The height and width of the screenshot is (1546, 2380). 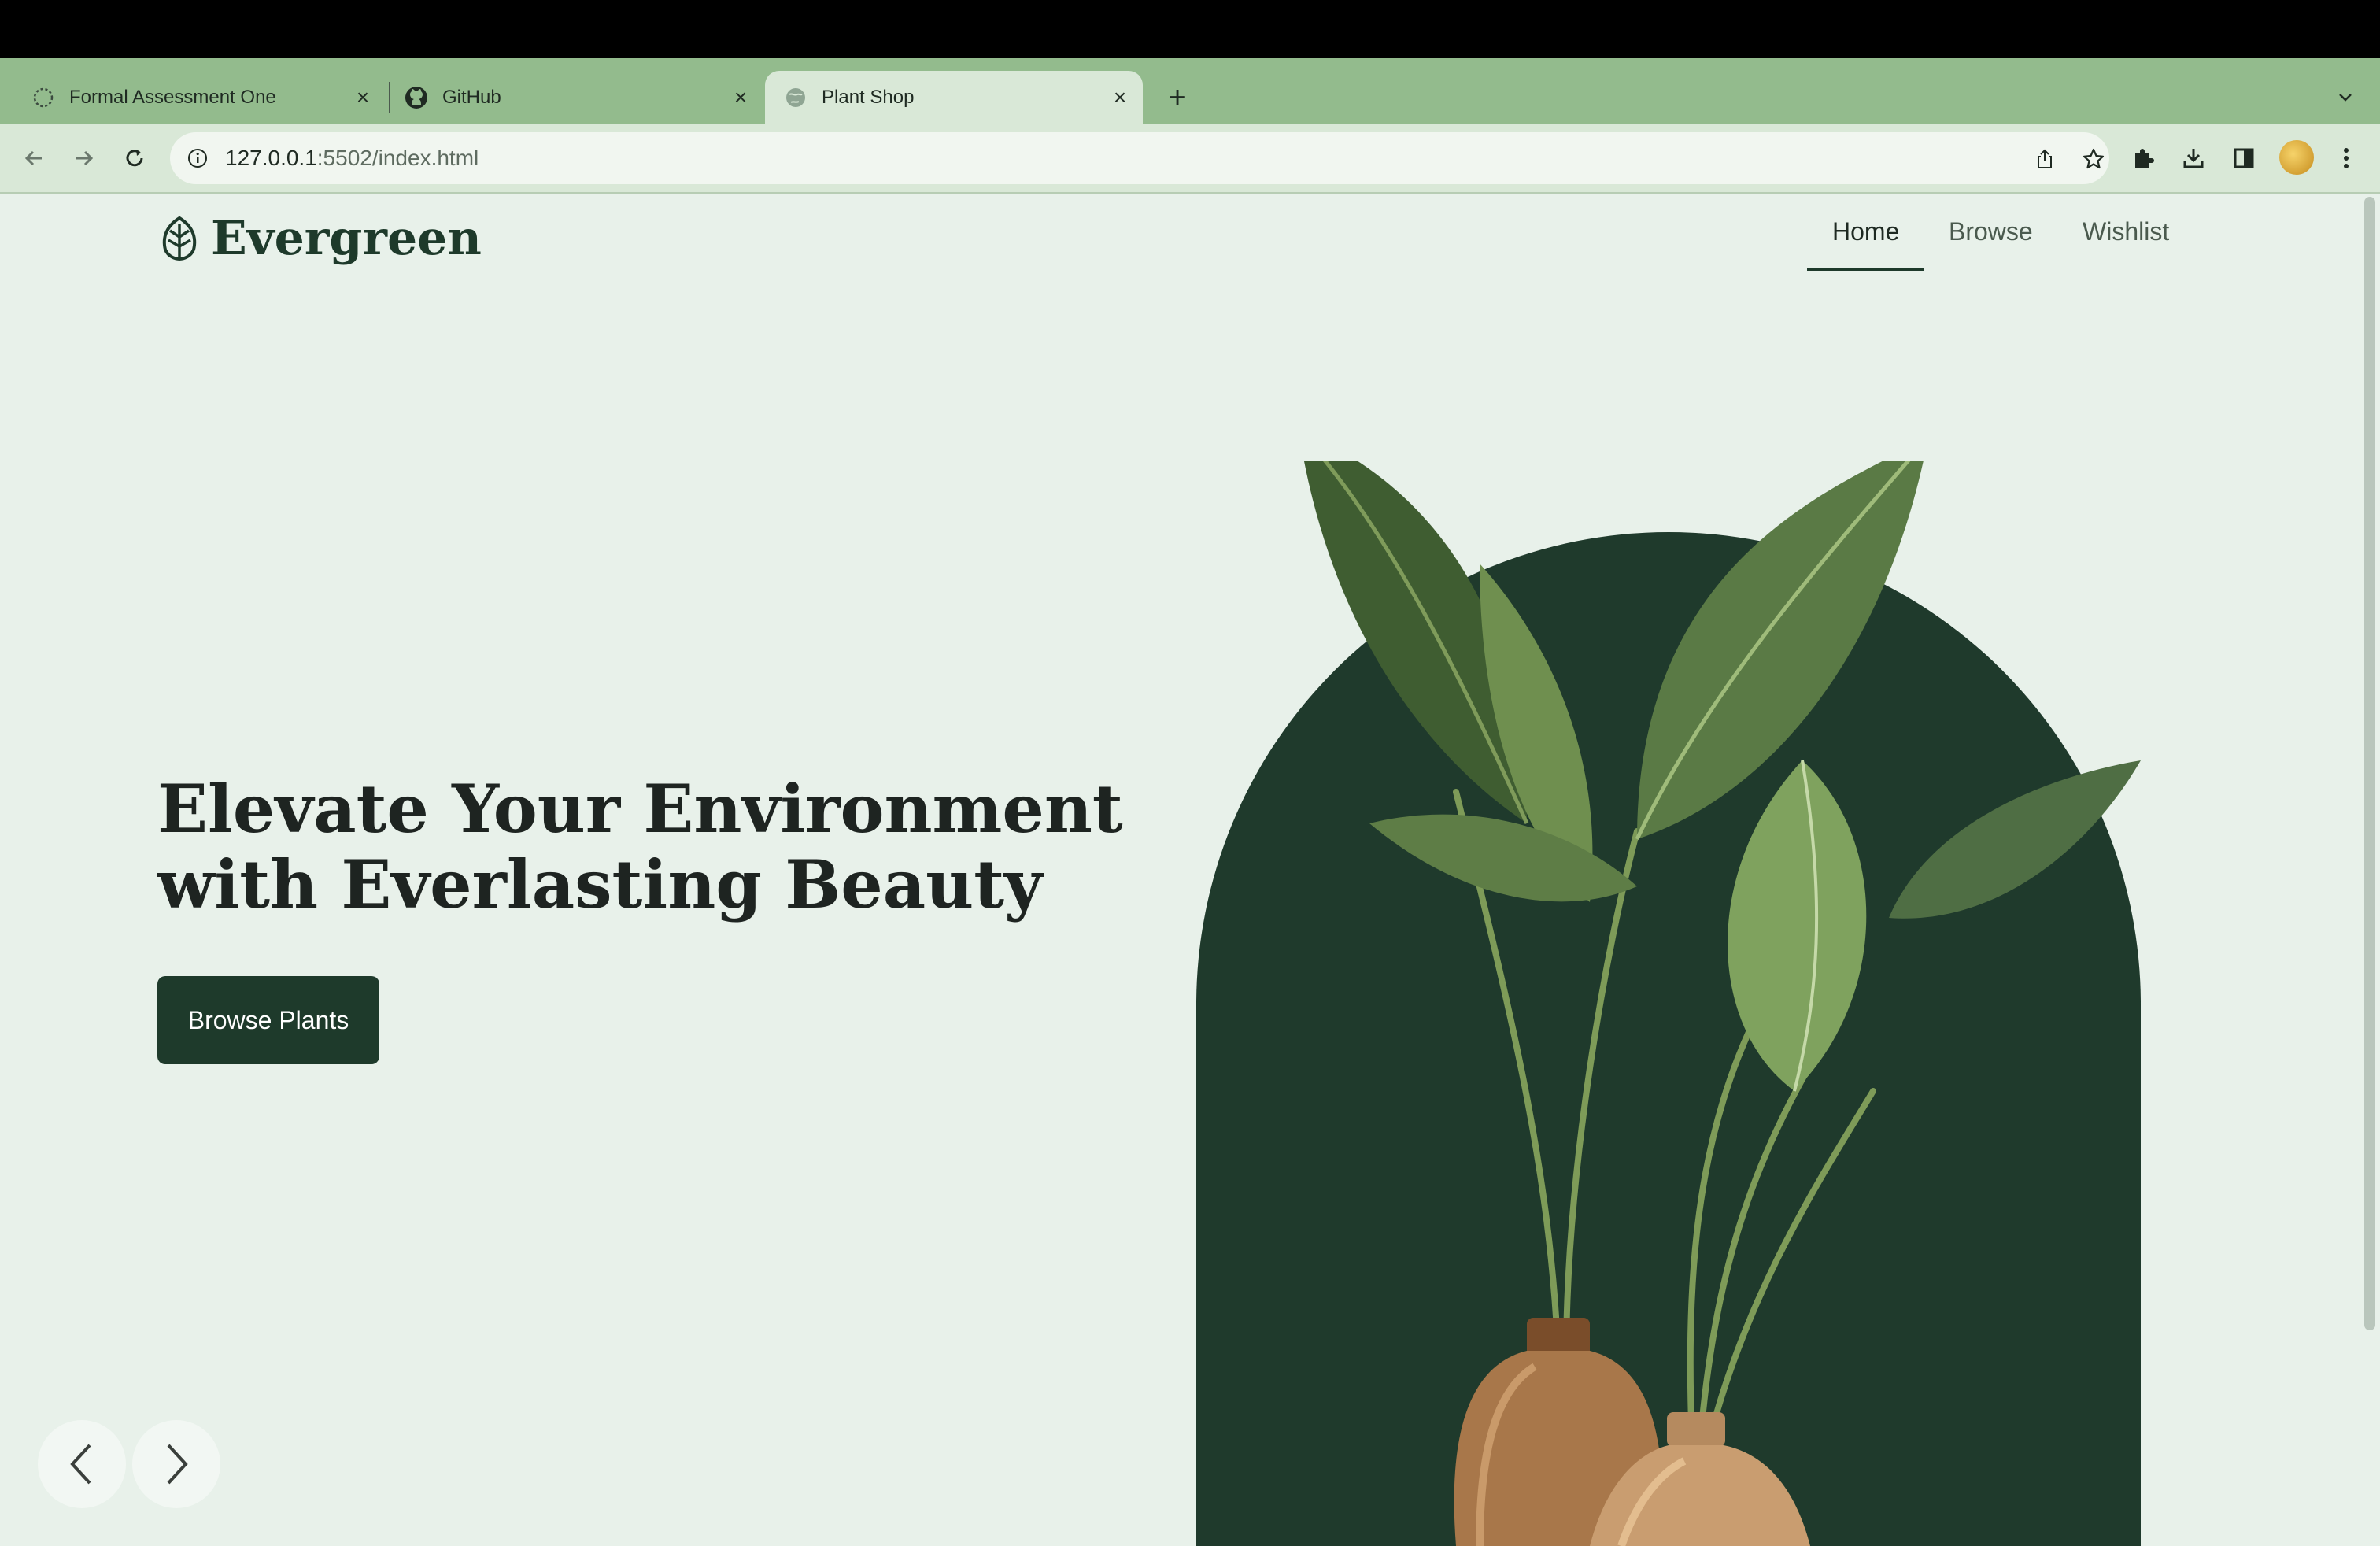 What do you see at coordinates (2044, 159) in the screenshot?
I see `share-icon` at bounding box center [2044, 159].